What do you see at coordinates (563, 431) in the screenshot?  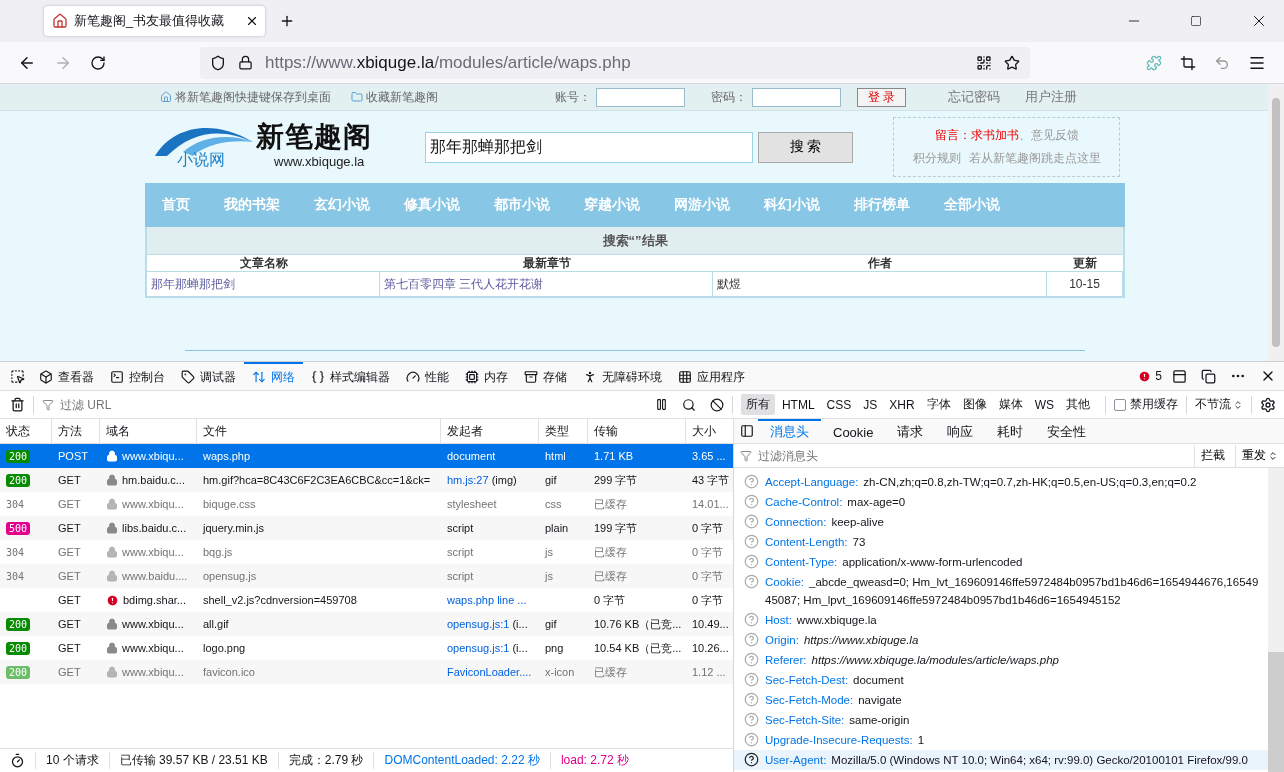 I see `column-header: 类型` at bounding box center [563, 431].